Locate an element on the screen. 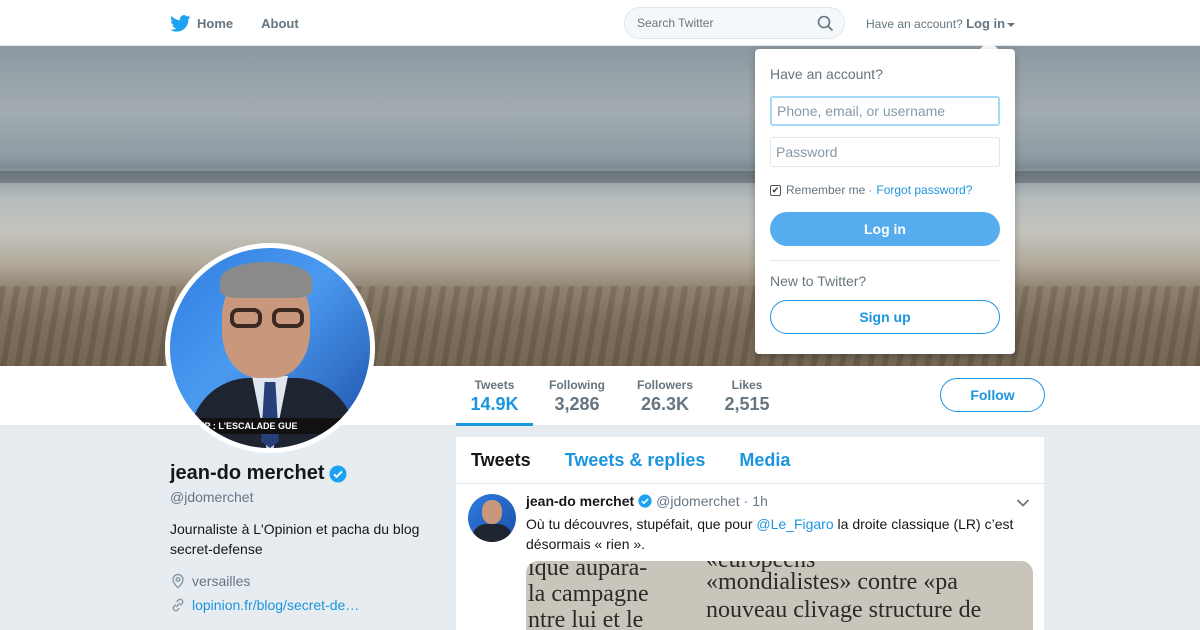 The width and height of the screenshot is (1200, 630). stat-label: Followers is located at coordinates (664, 385).